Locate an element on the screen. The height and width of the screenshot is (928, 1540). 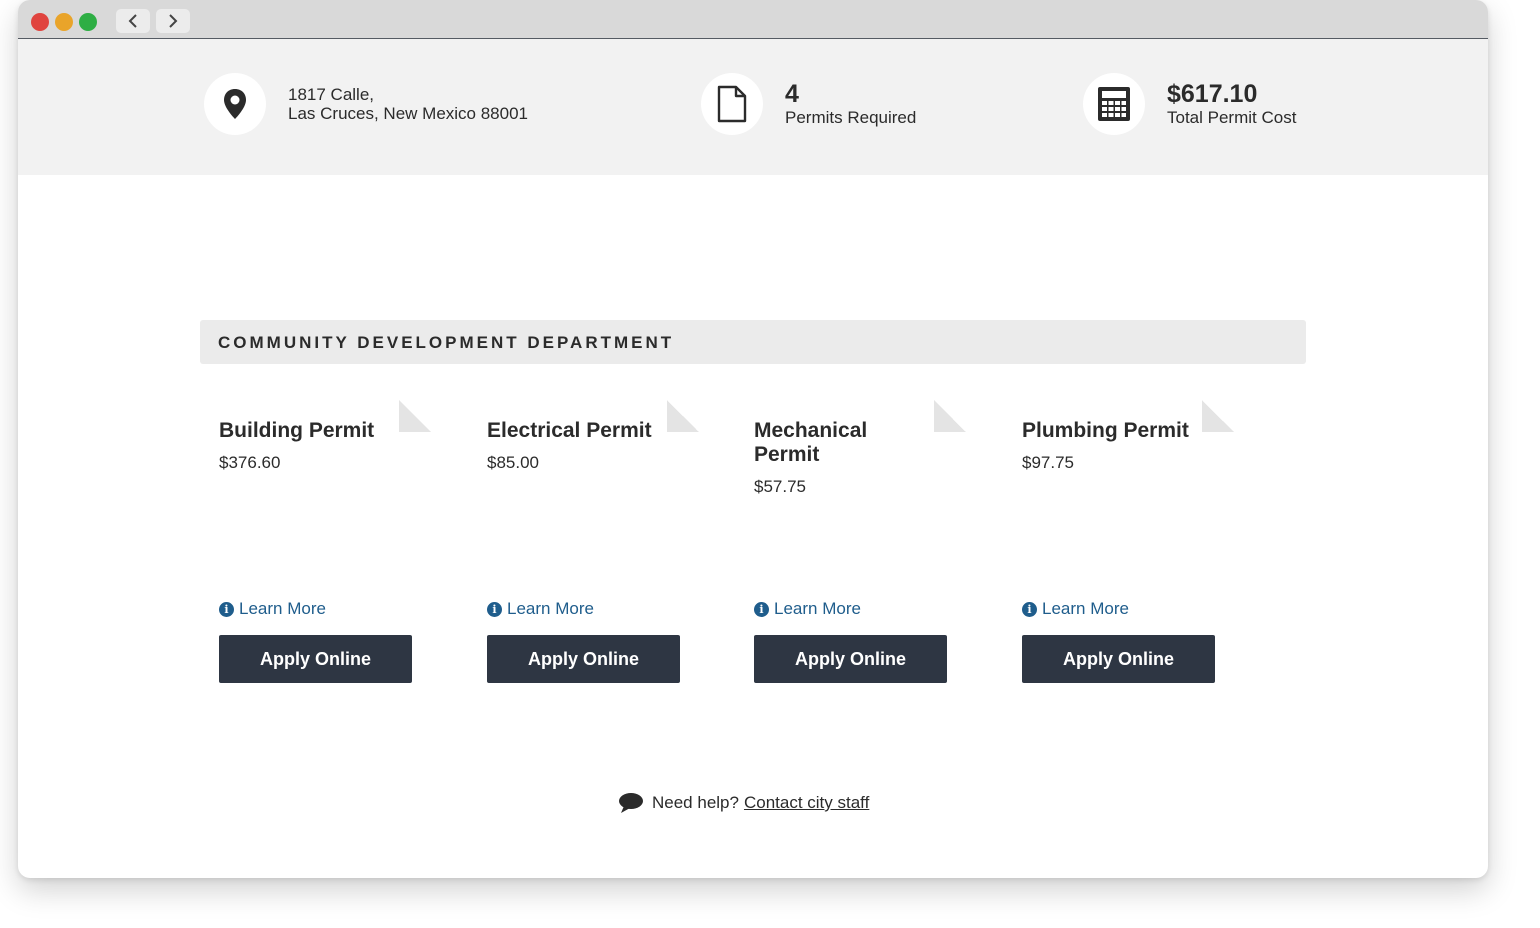
permit-name: Plumbing Permit is located at coordinates (1105, 430).